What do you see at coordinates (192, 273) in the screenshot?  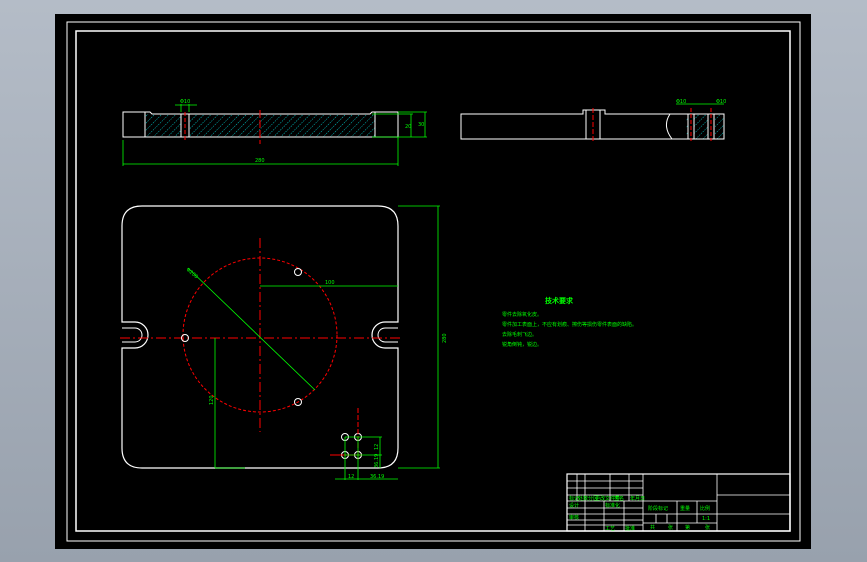 I see `dim-circle-dia: Φ200` at bounding box center [192, 273].